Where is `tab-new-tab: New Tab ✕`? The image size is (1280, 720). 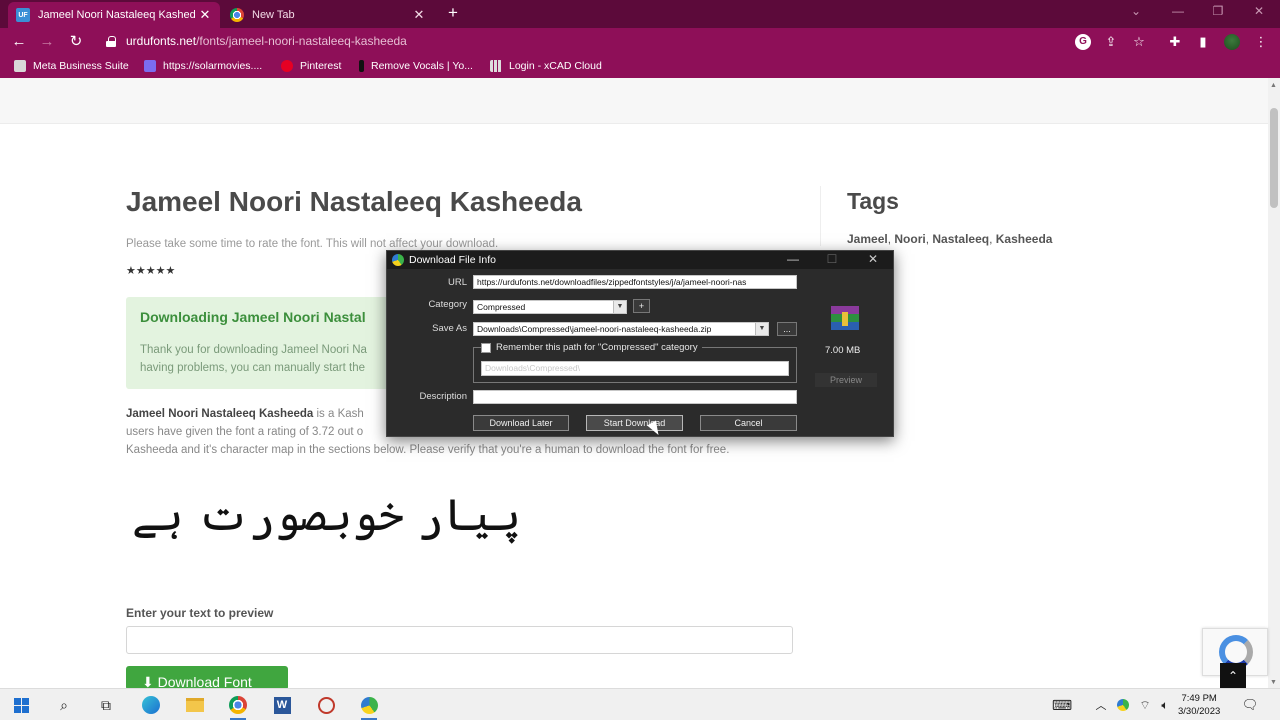
tab-new-tab: New Tab ✕ is located at coordinates (328, 15).